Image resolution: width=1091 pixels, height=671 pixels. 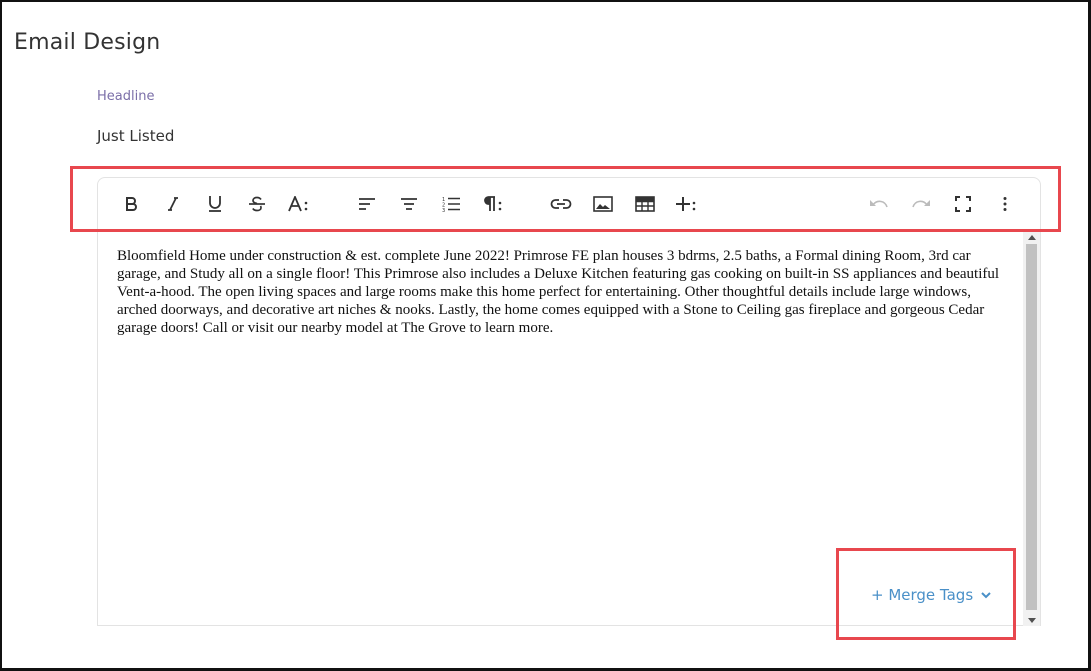 I want to click on table-icon, so click(x=645, y=204).